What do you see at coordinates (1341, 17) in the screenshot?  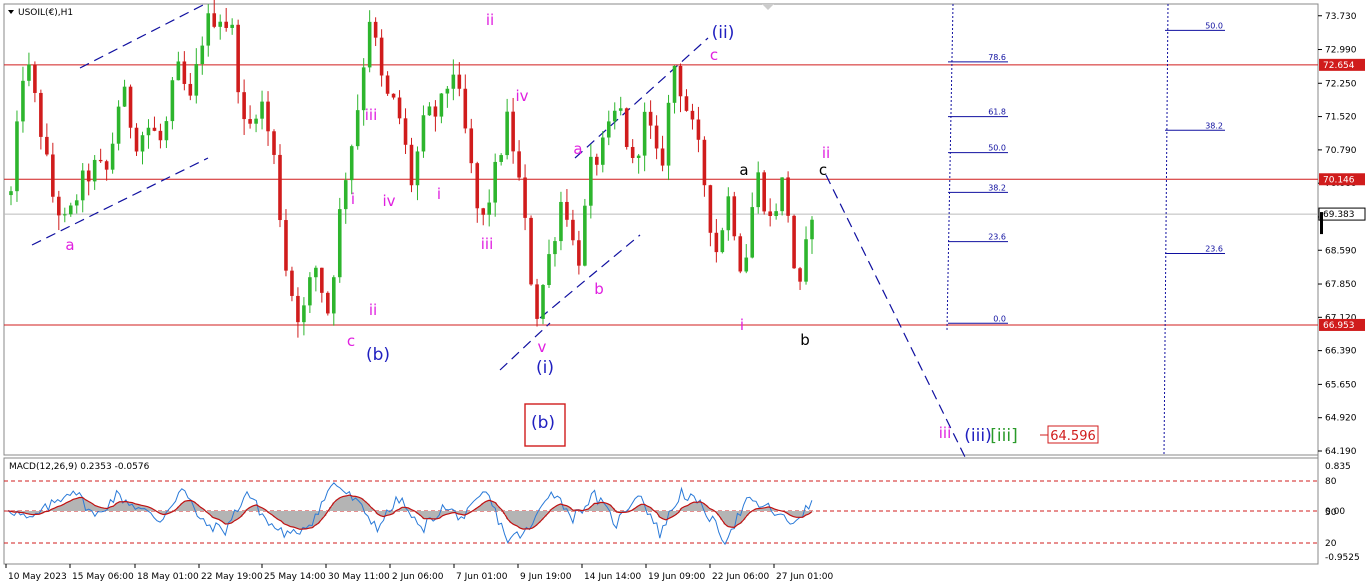 I see `price-tick-label: 73.730` at bounding box center [1341, 17].